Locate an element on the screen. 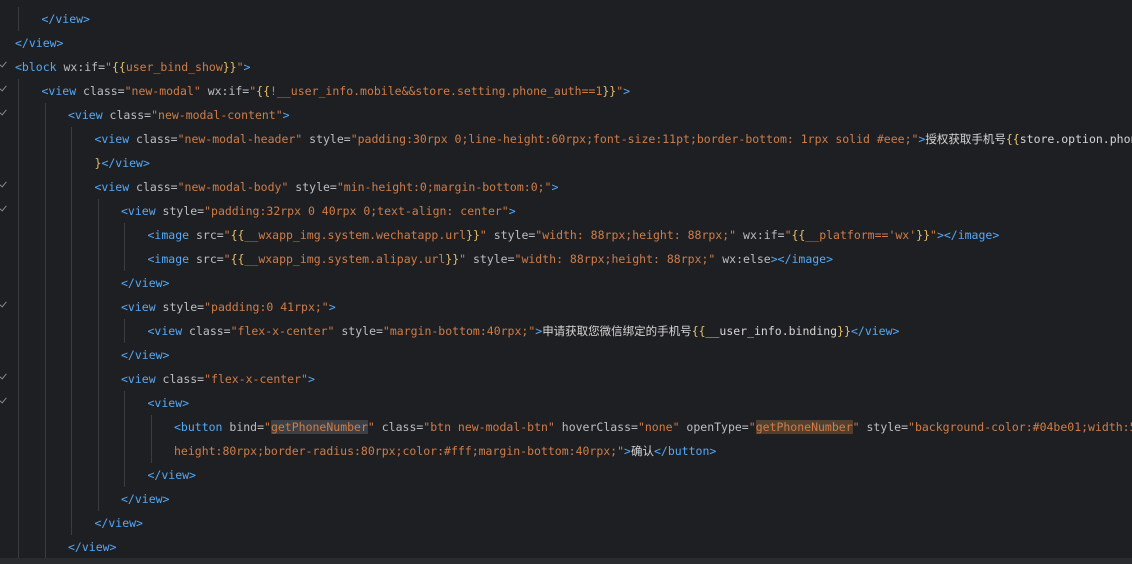 Image resolution: width=1132 pixels, height=564 pixels. code-token: __wxapp_img.system.alipay.url is located at coordinates (345, 259).